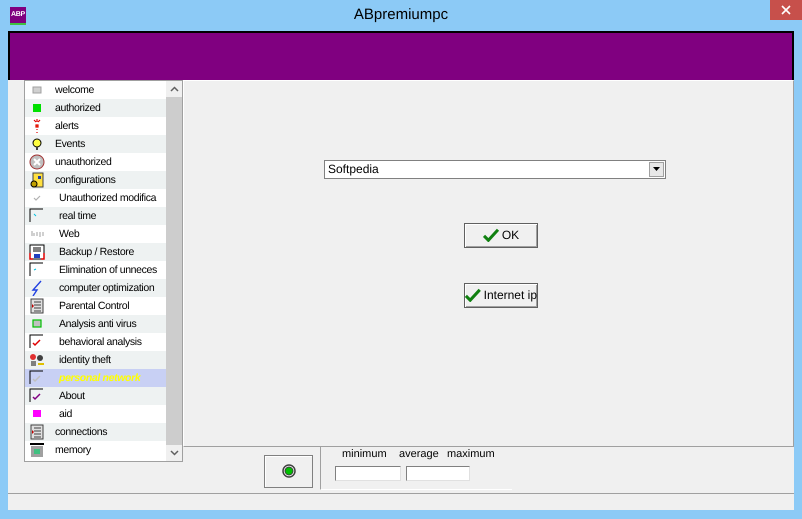 The image size is (802, 519). What do you see at coordinates (69, 234) in the screenshot?
I see `item-label: Web` at bounding box center [69, 234].